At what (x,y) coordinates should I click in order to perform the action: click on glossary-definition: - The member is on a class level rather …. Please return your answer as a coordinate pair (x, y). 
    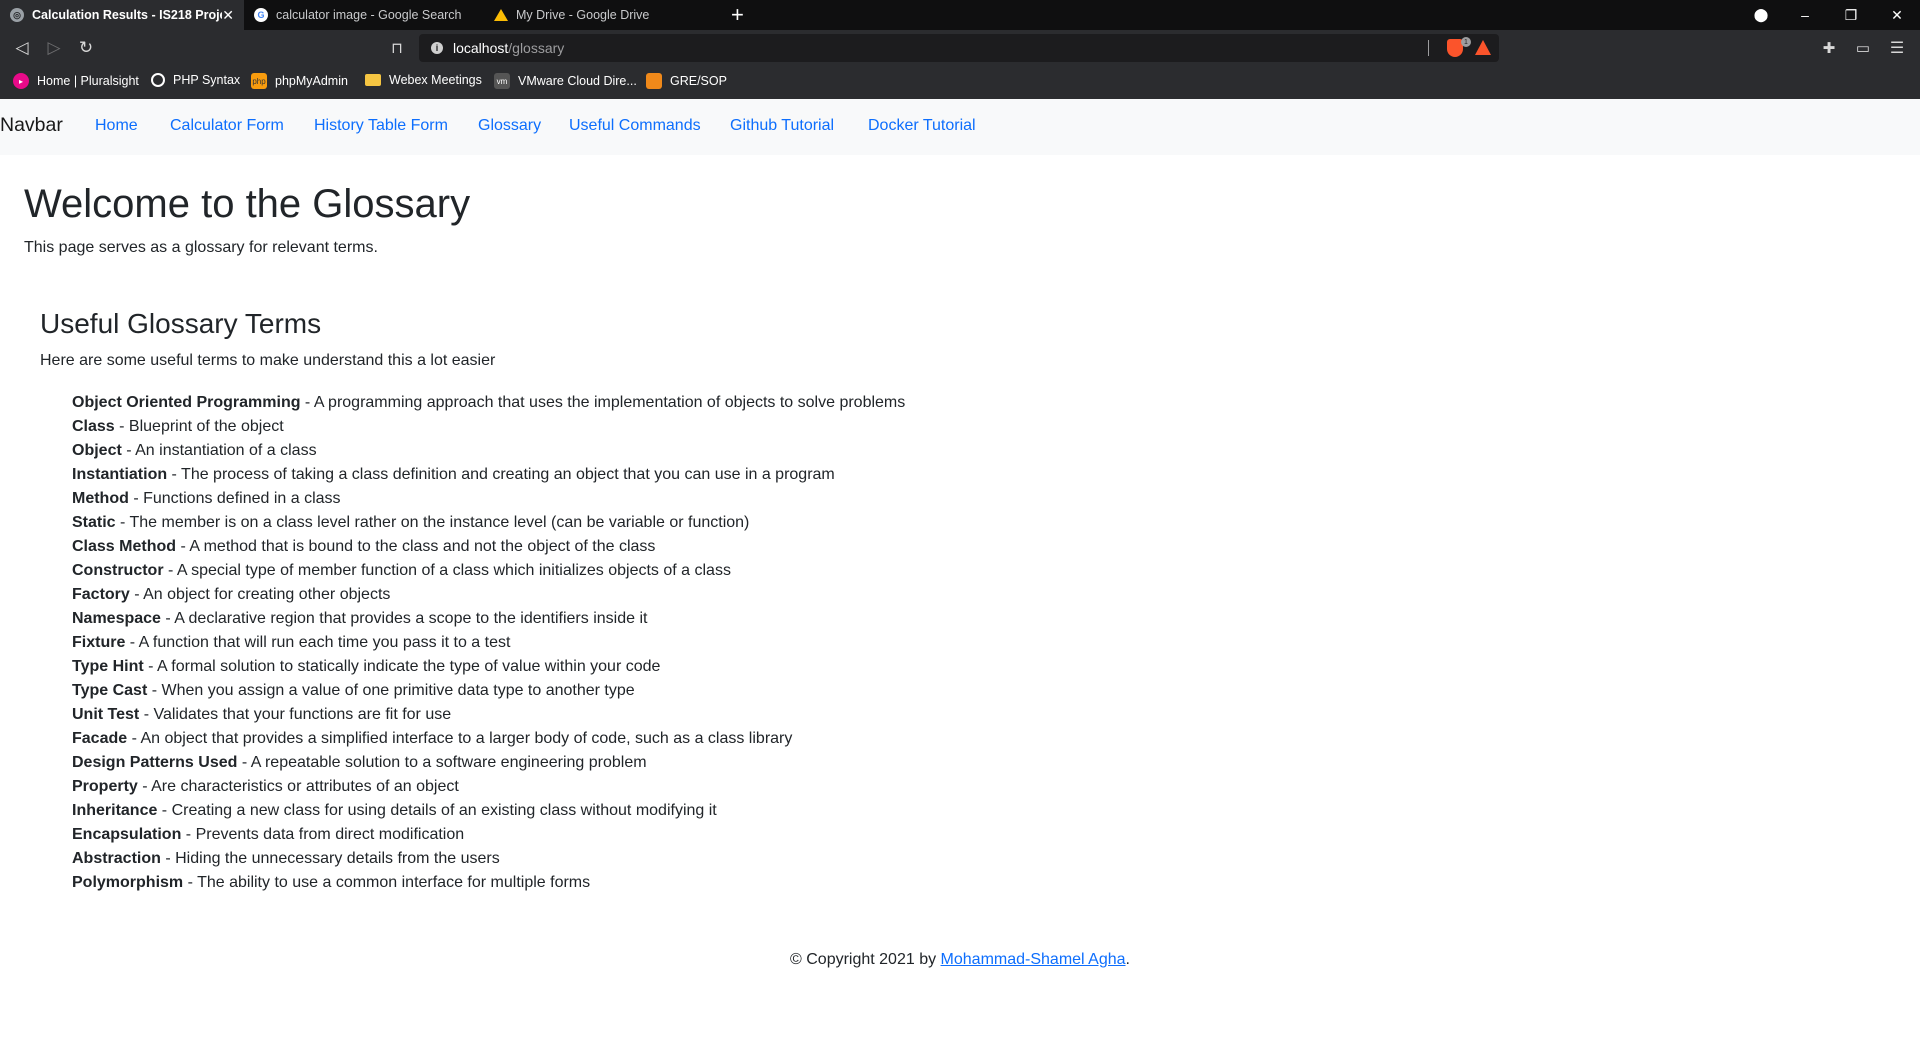
    Looking at the image, I should click on (432, 522).